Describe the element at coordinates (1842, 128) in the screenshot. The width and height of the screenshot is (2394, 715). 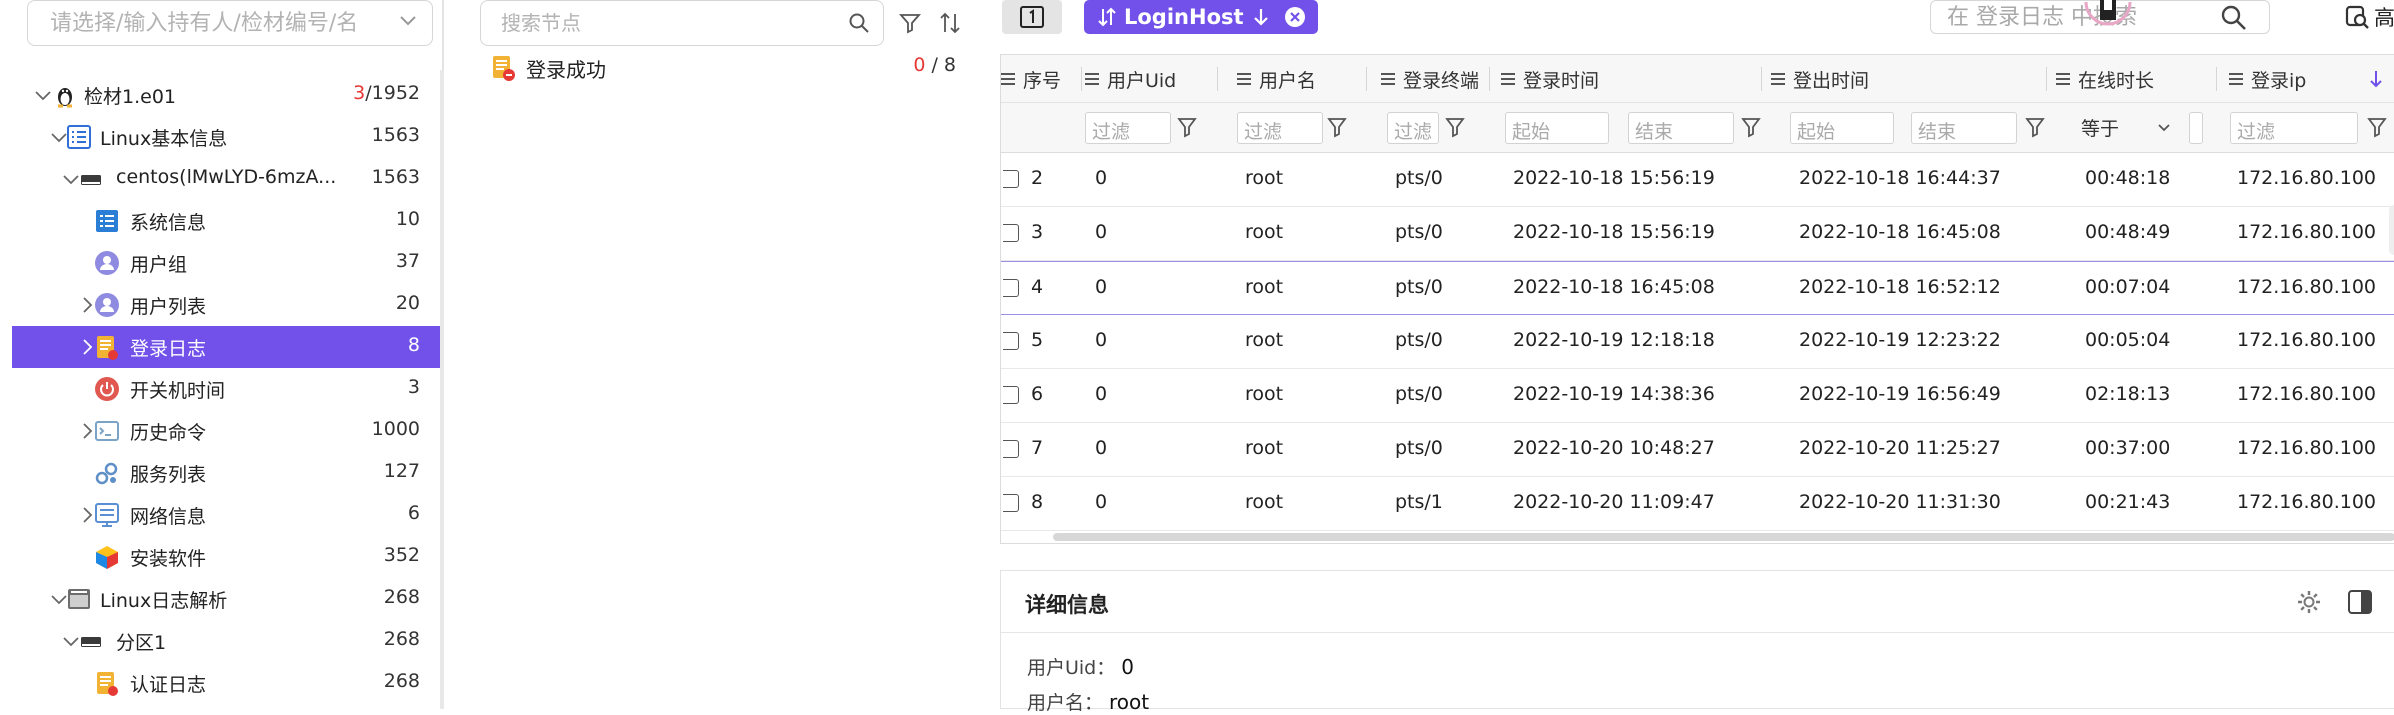
I see `filter-input-logout_start: 起始` at that location.